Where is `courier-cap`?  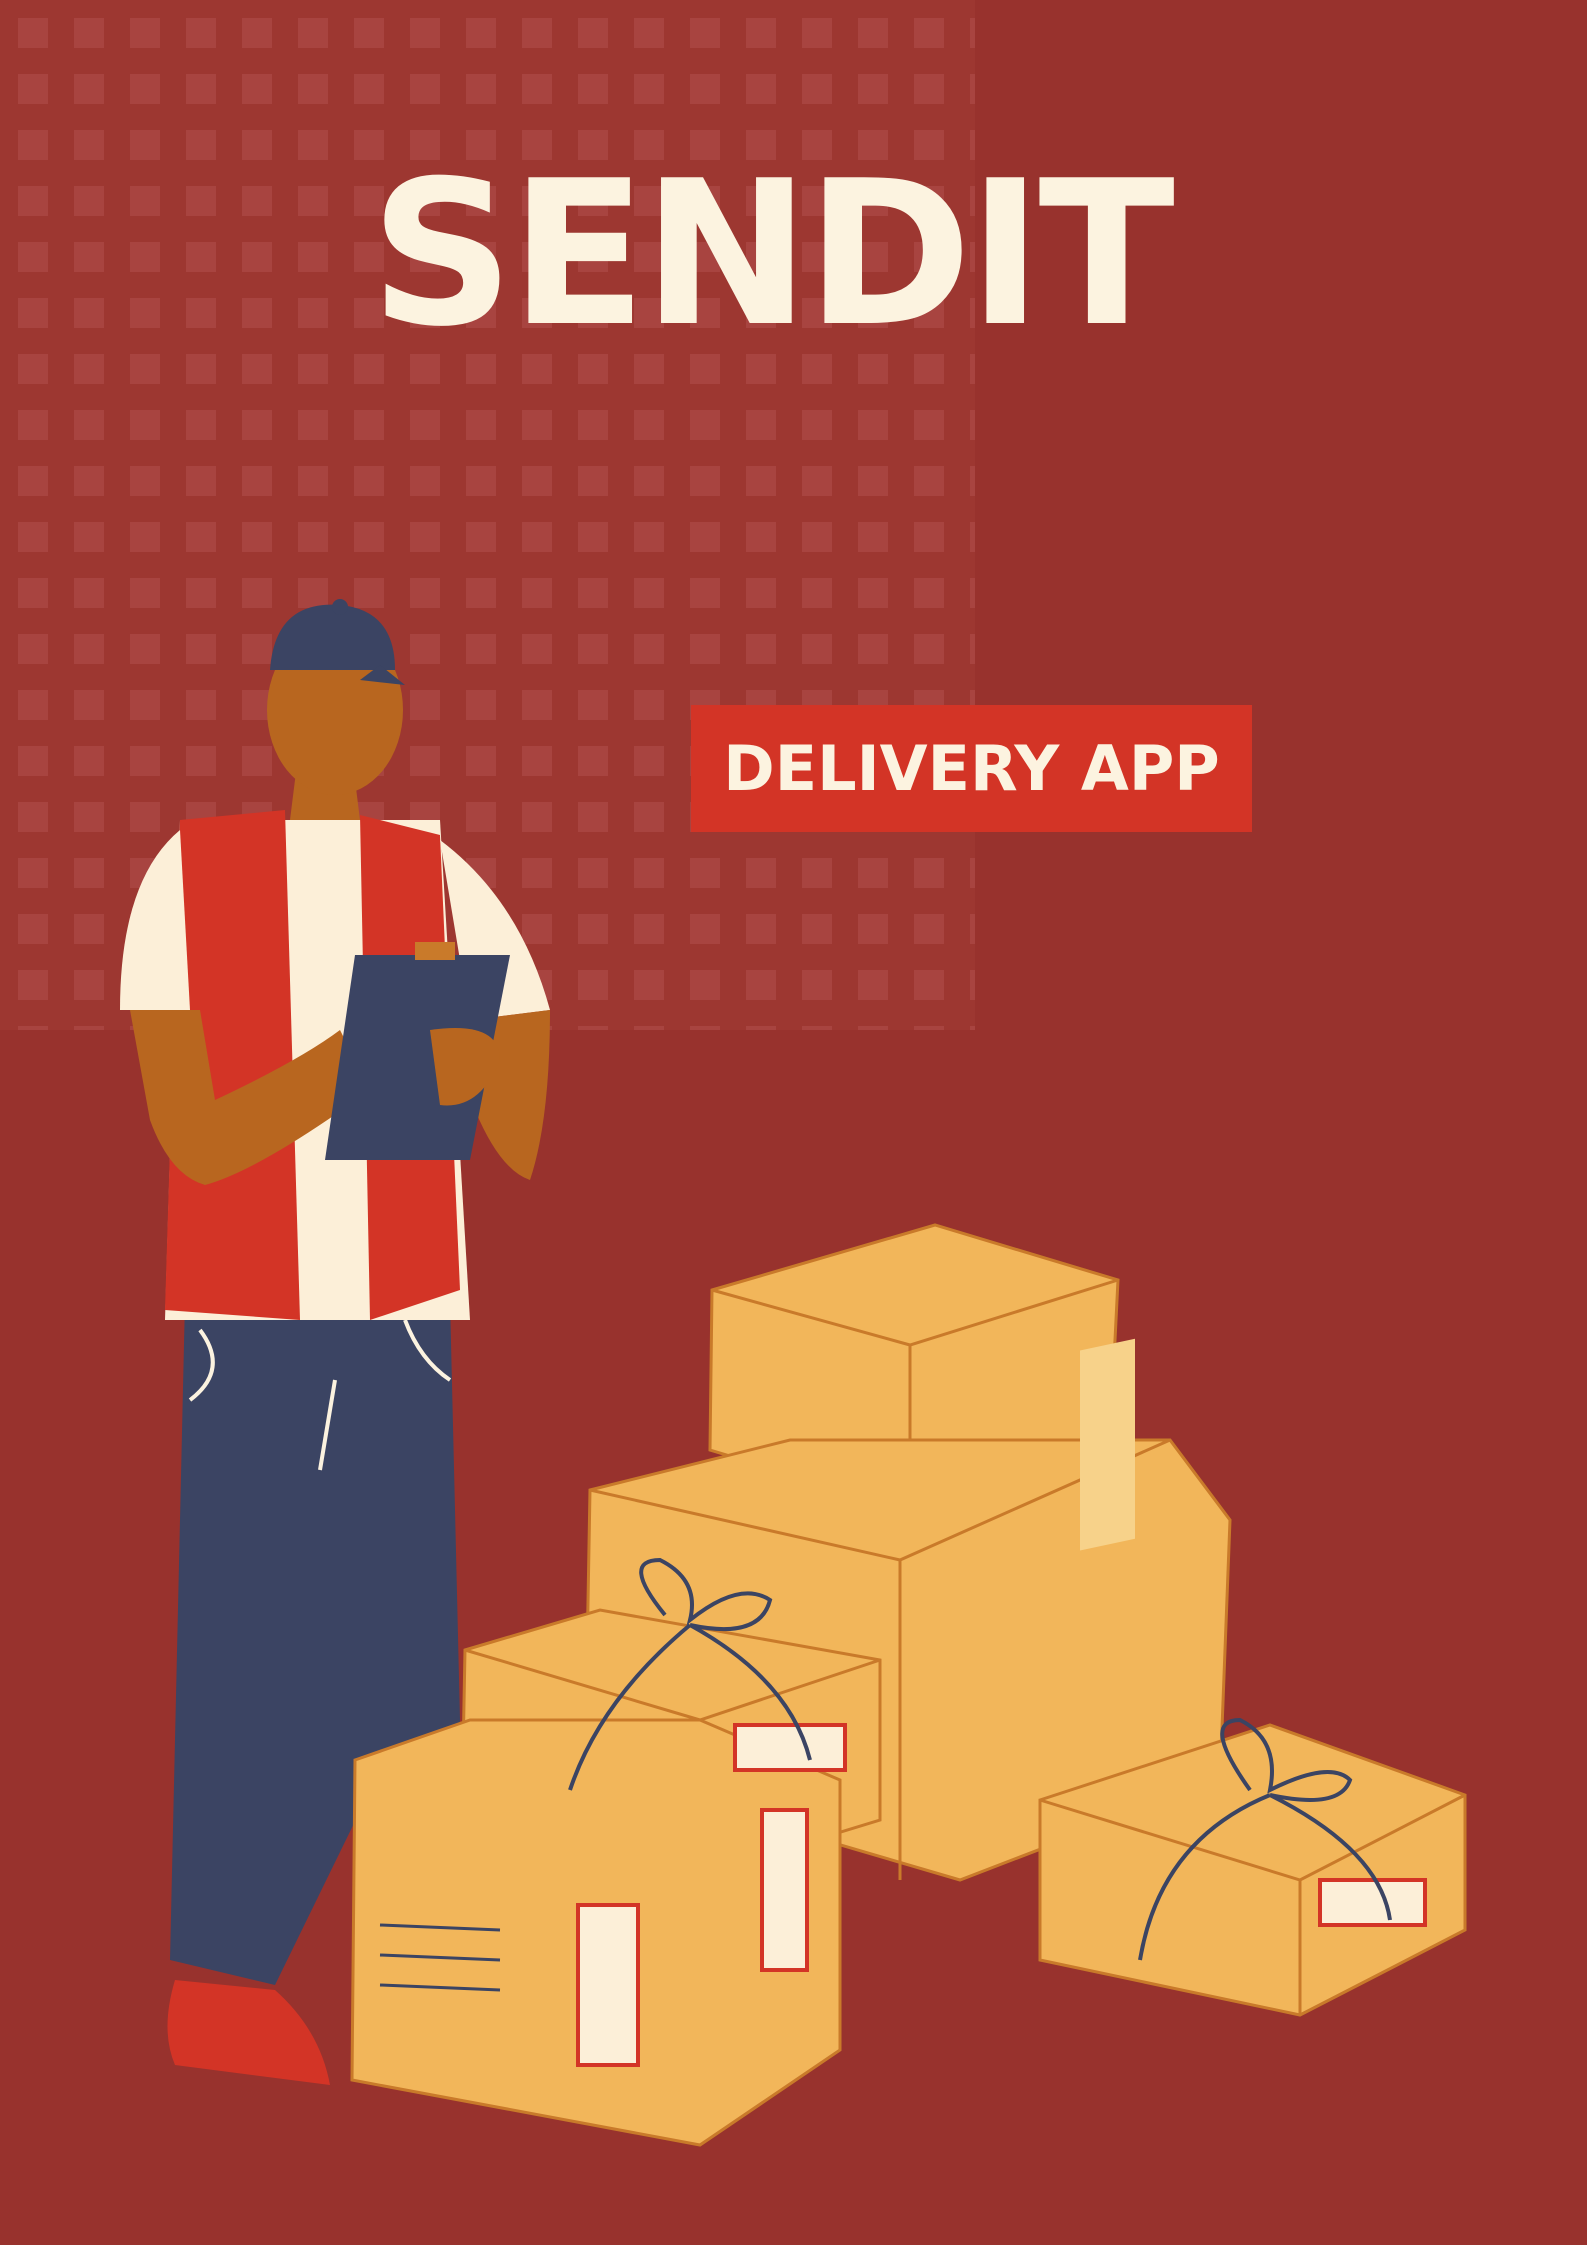
courier-cap is located at coordinates (332, 637).